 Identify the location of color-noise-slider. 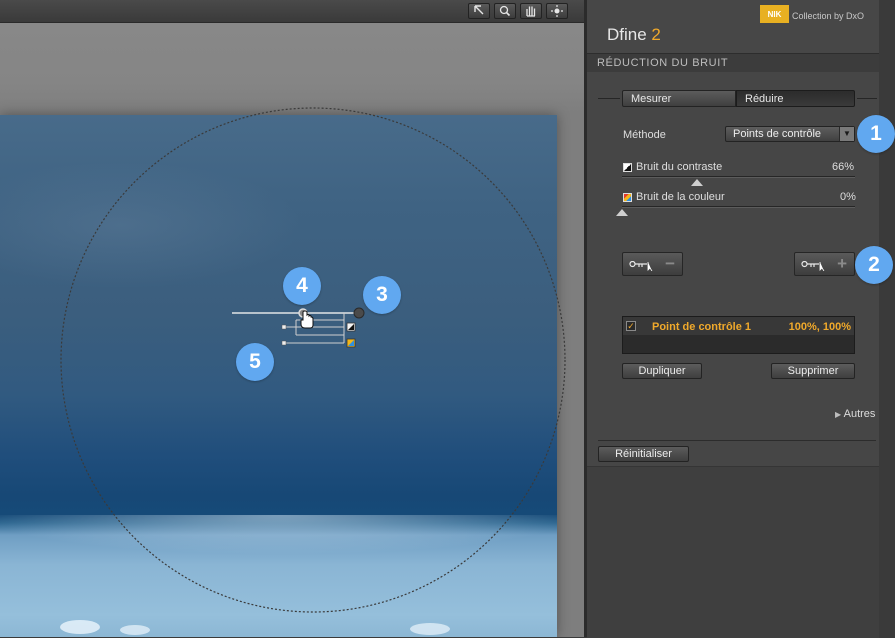
(738, 207).